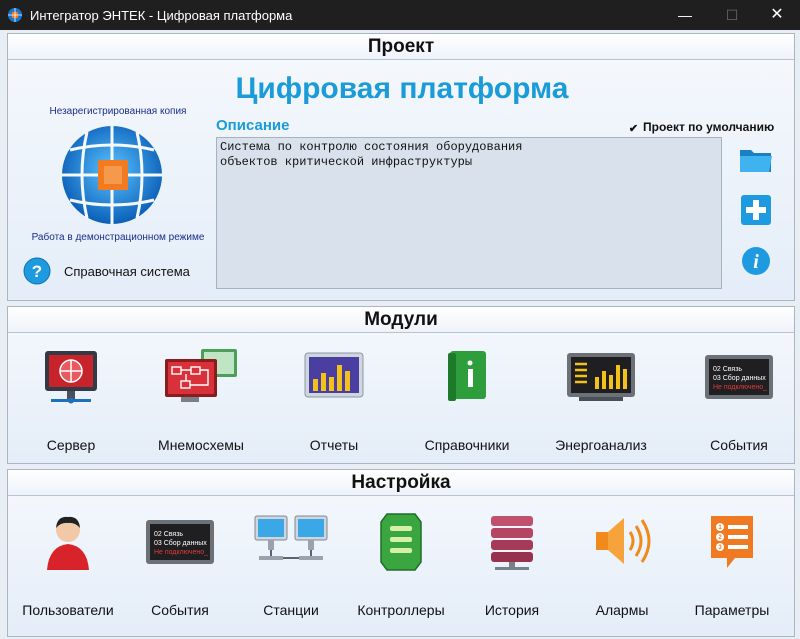 The width and height of the screenshot is (800, 639). I want to click on speaker-icon, so click(623, 541).